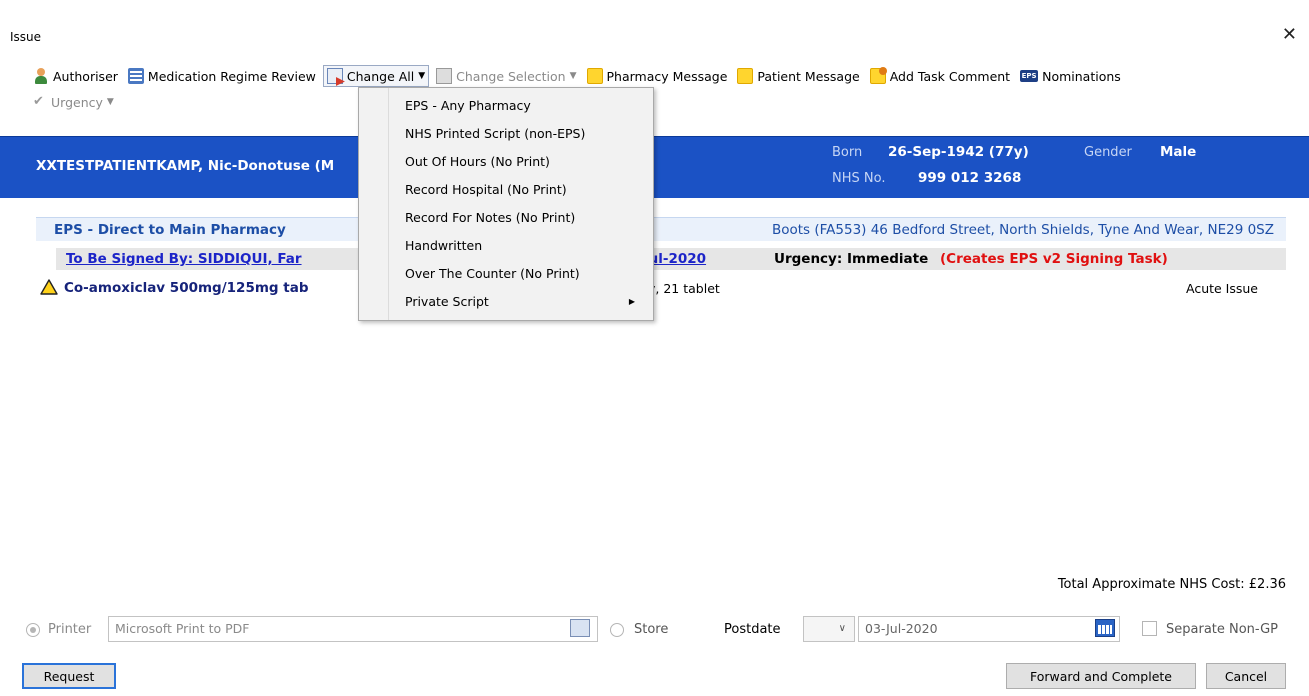 This screenshot has width=1309, height=696. I want to click on born-value: 26-Sep-1942 (77y), so click(958, 152).